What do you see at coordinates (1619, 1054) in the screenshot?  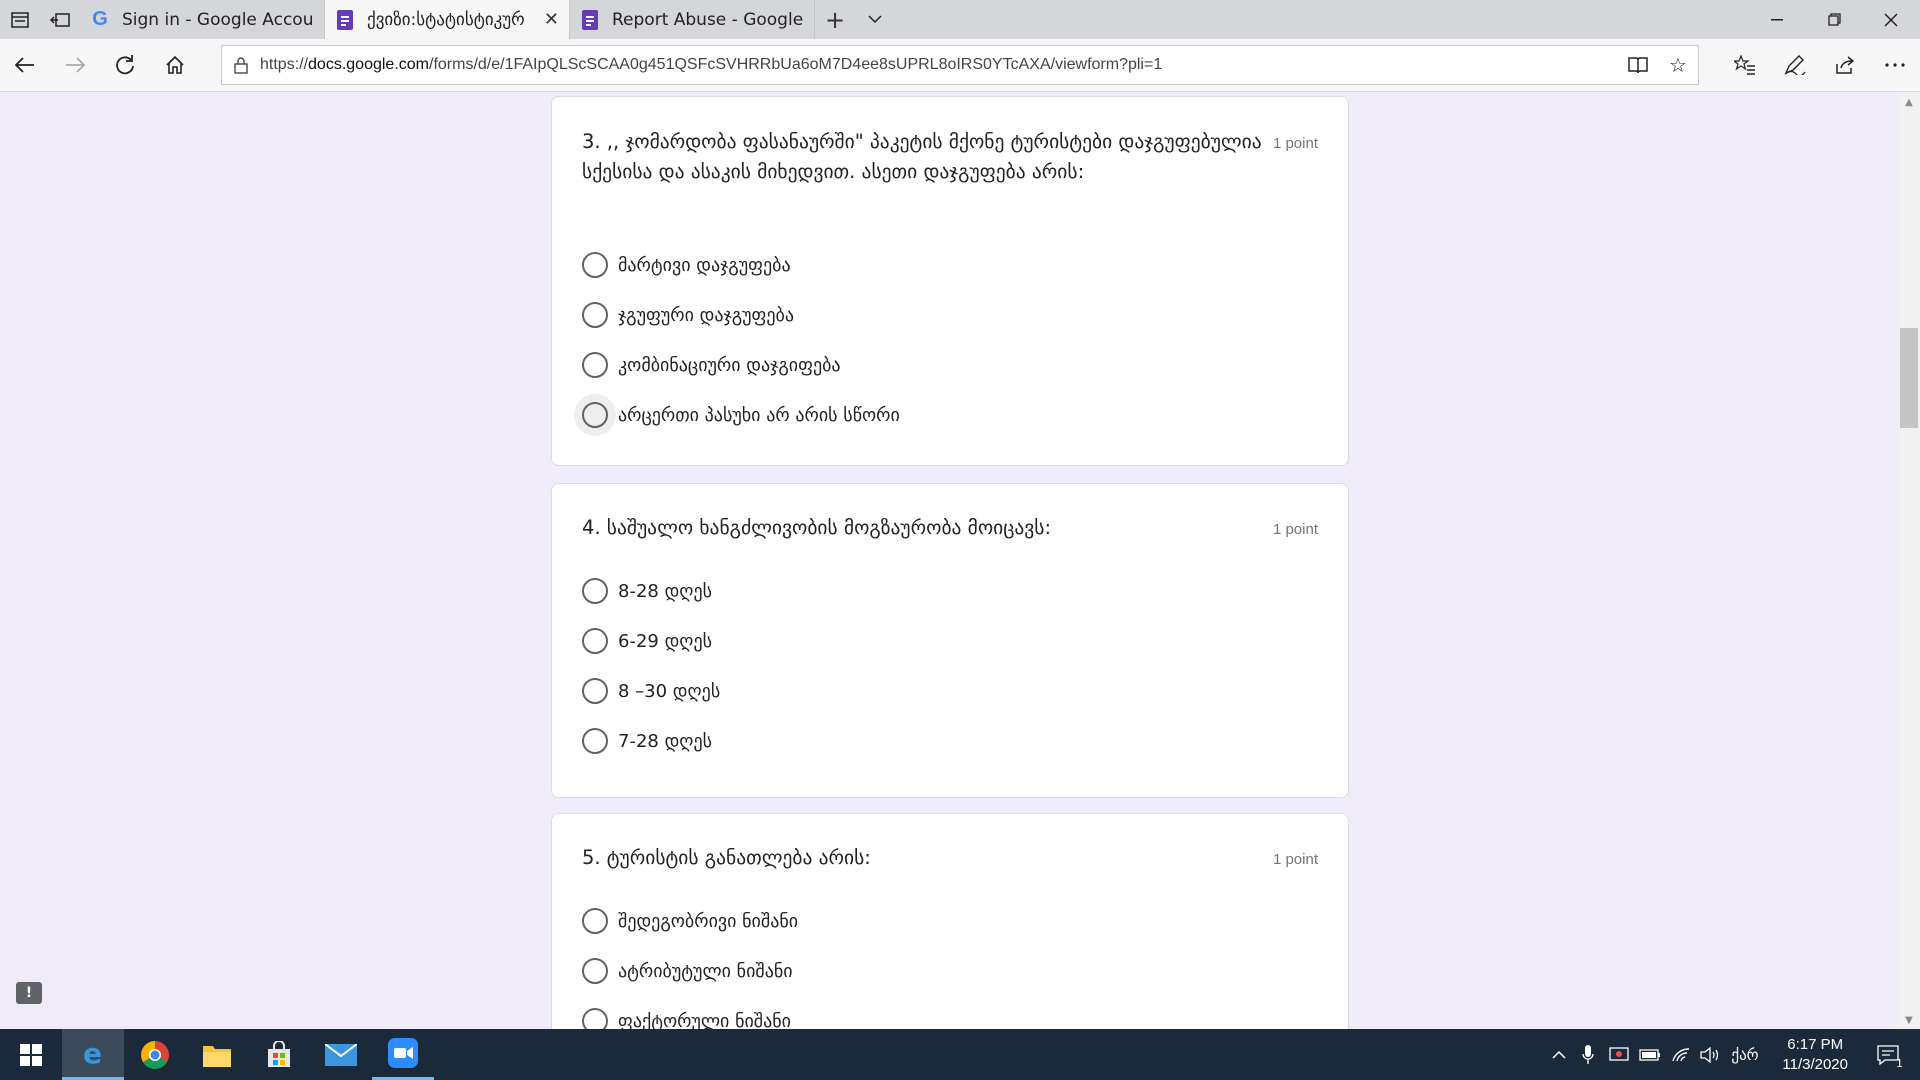 I see `screen-capture-icon` at bounding box center [1619, 1054].